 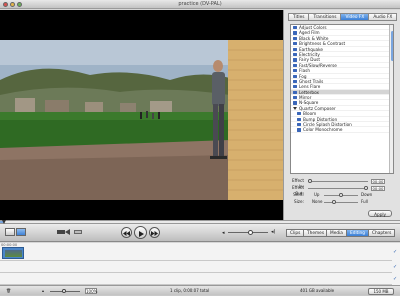 I want to click on fast-forward-button, so click(x=154, y=232).